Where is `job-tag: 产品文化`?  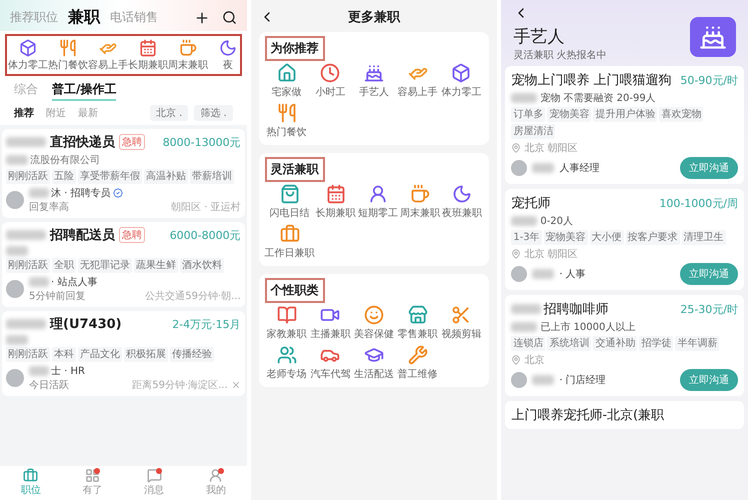
job-tag: 产品文化 is located at coordinates (100, 354).